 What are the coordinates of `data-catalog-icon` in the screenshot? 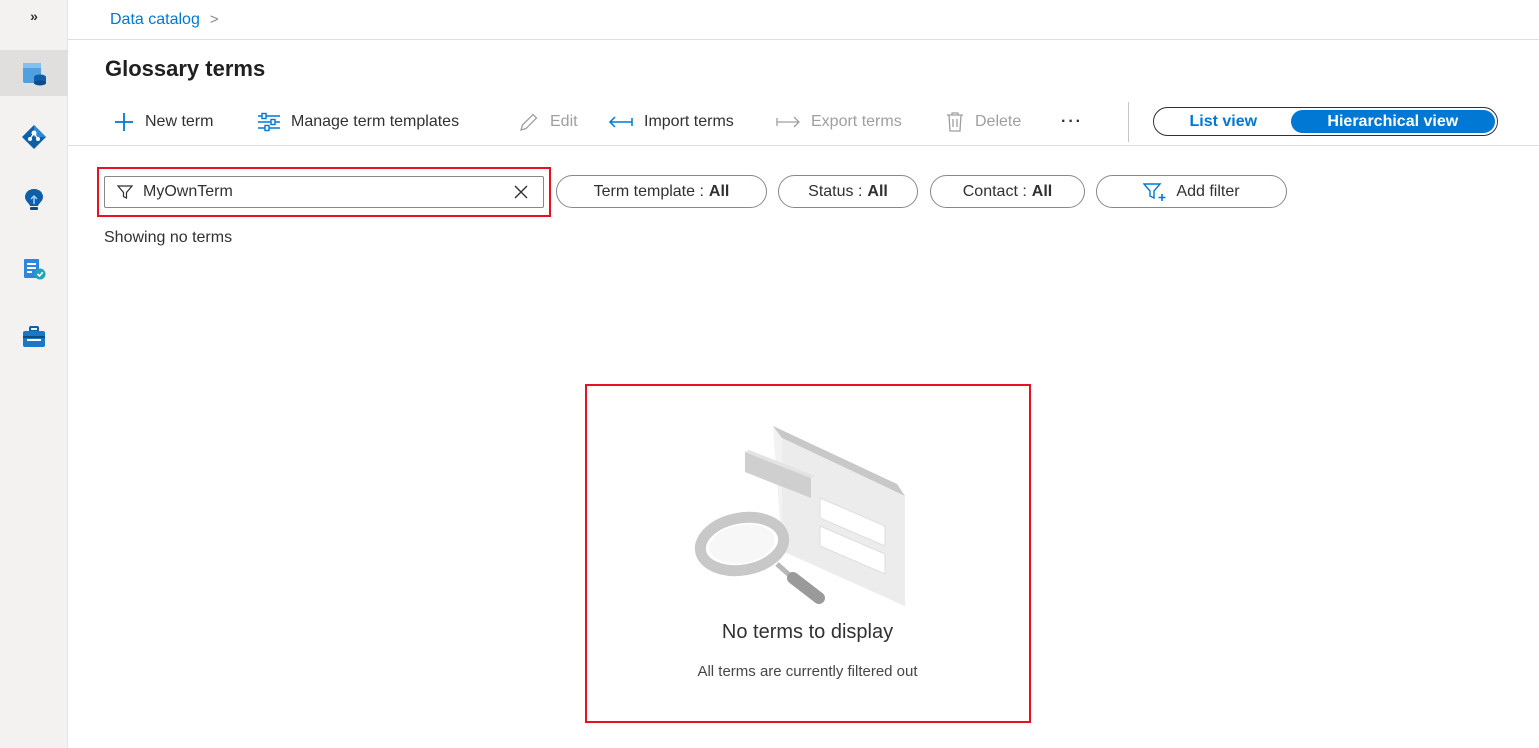 It's located at (34, 74).